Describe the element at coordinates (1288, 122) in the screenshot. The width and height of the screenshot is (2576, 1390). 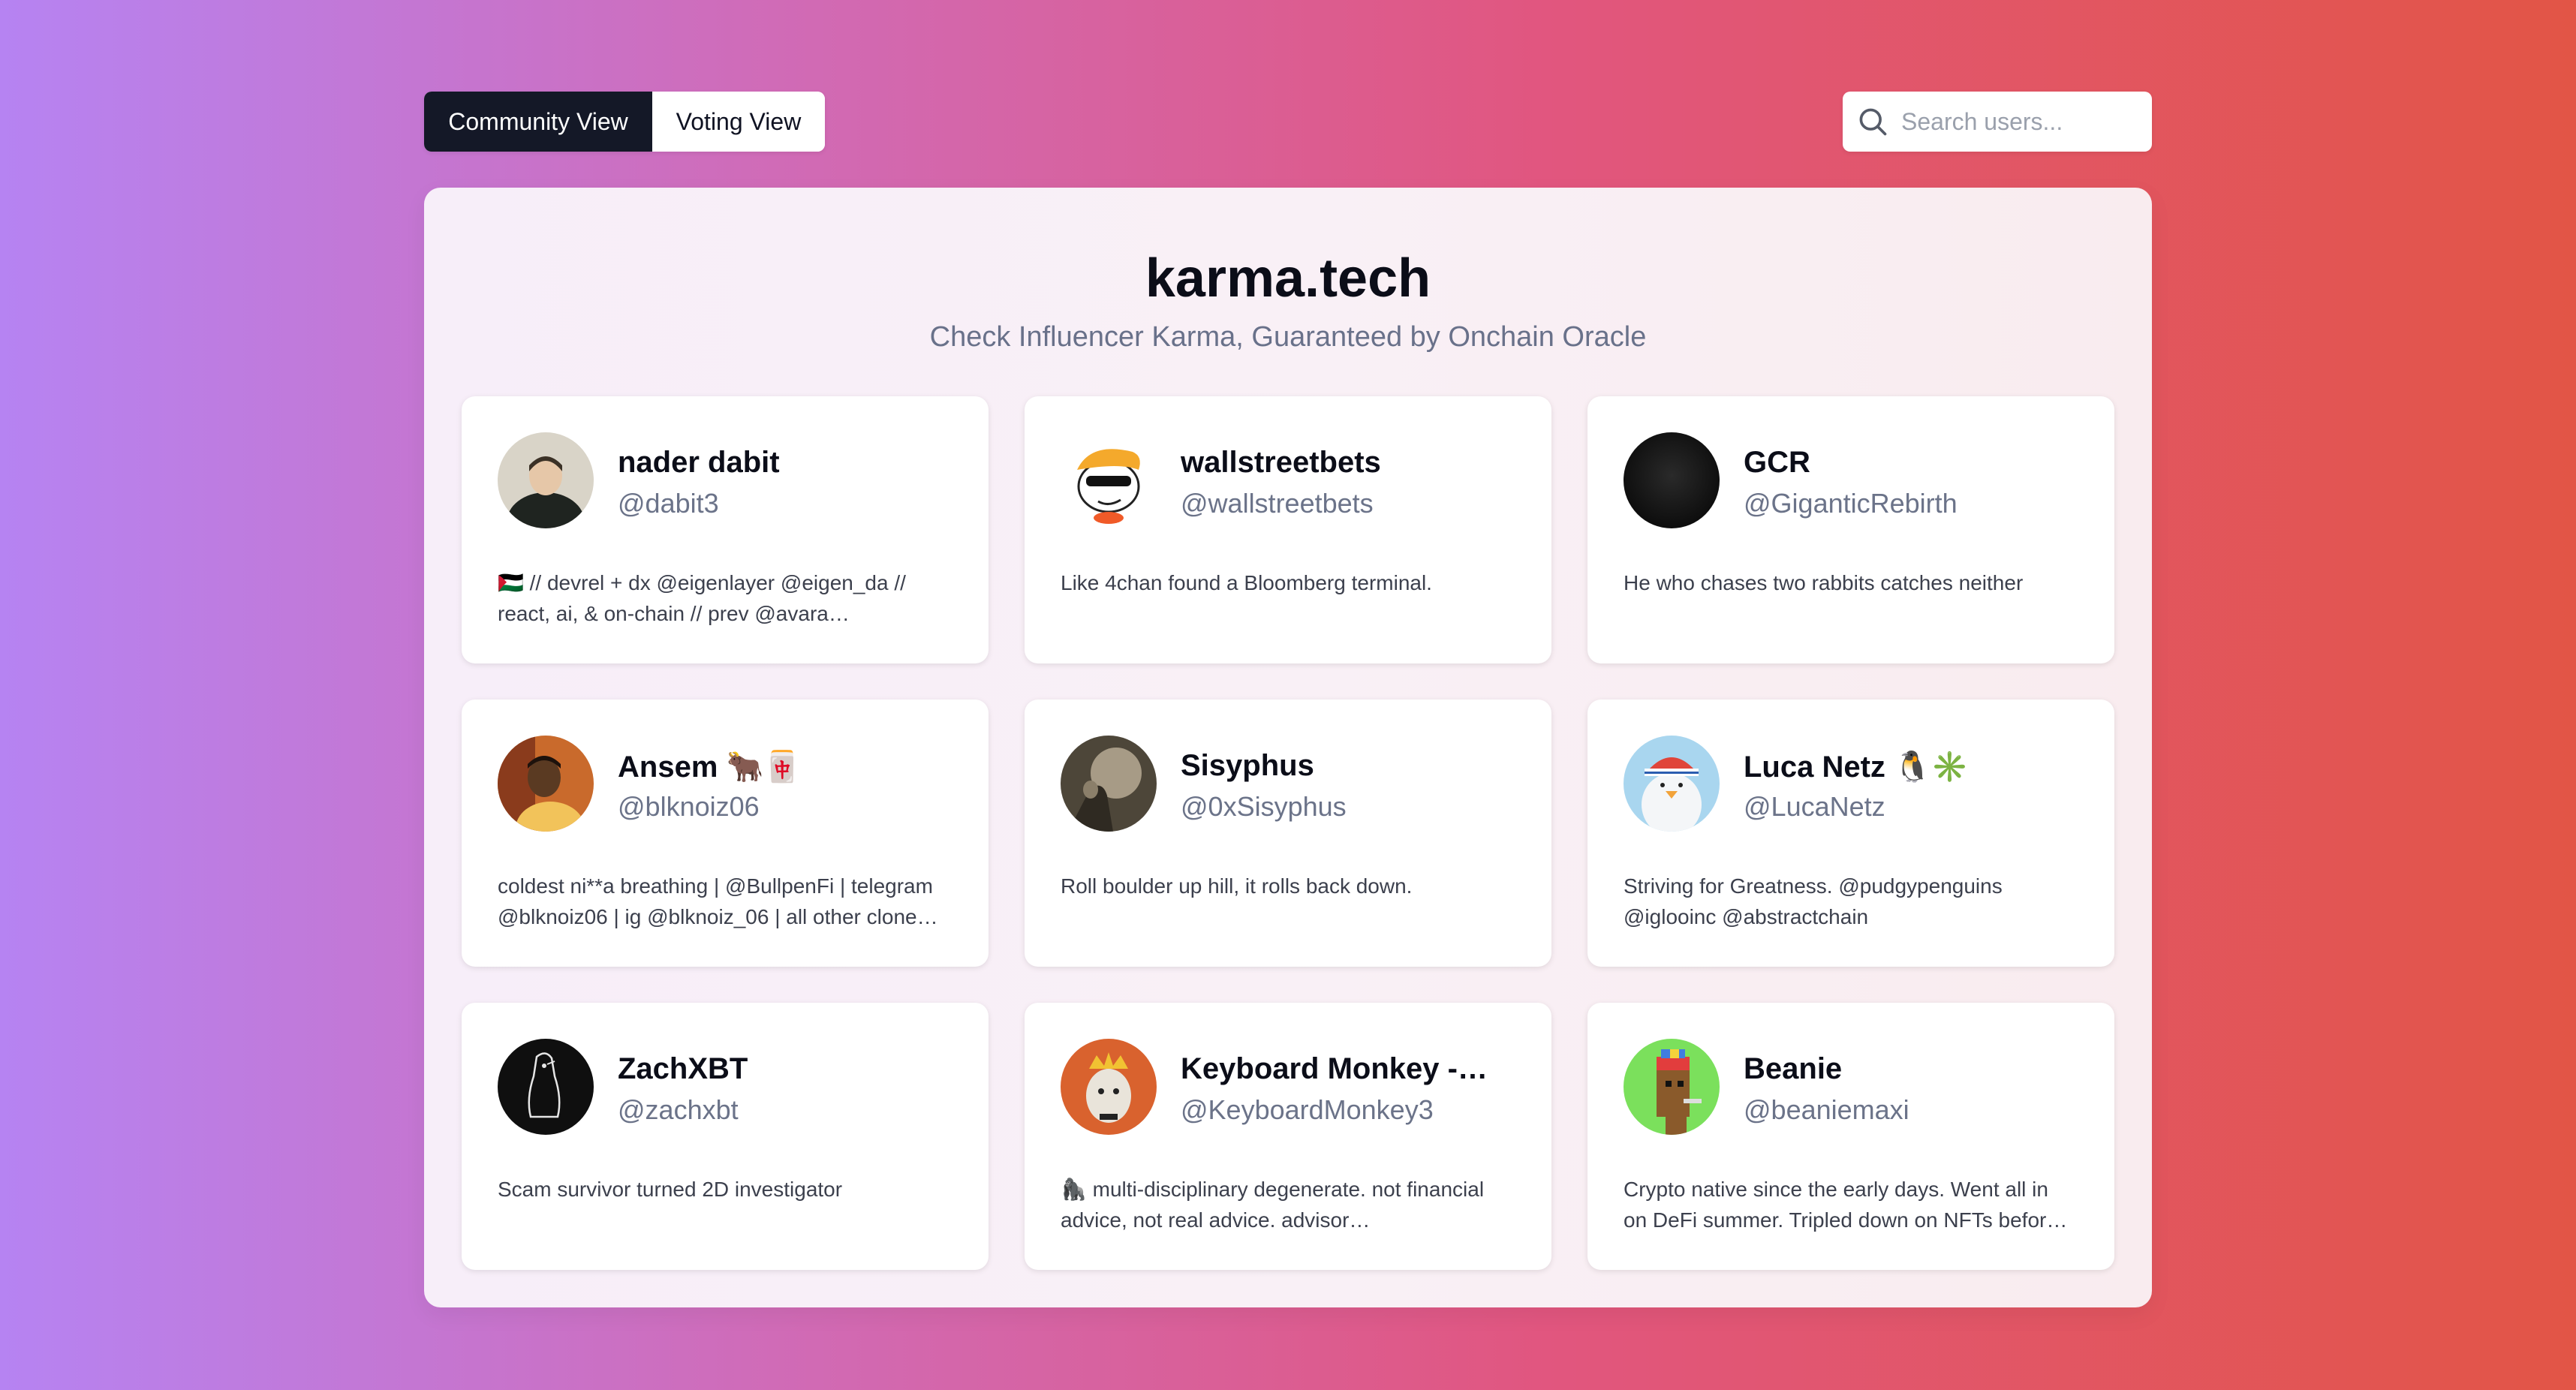
I see `top-bar: Community View Voting View` at that location.